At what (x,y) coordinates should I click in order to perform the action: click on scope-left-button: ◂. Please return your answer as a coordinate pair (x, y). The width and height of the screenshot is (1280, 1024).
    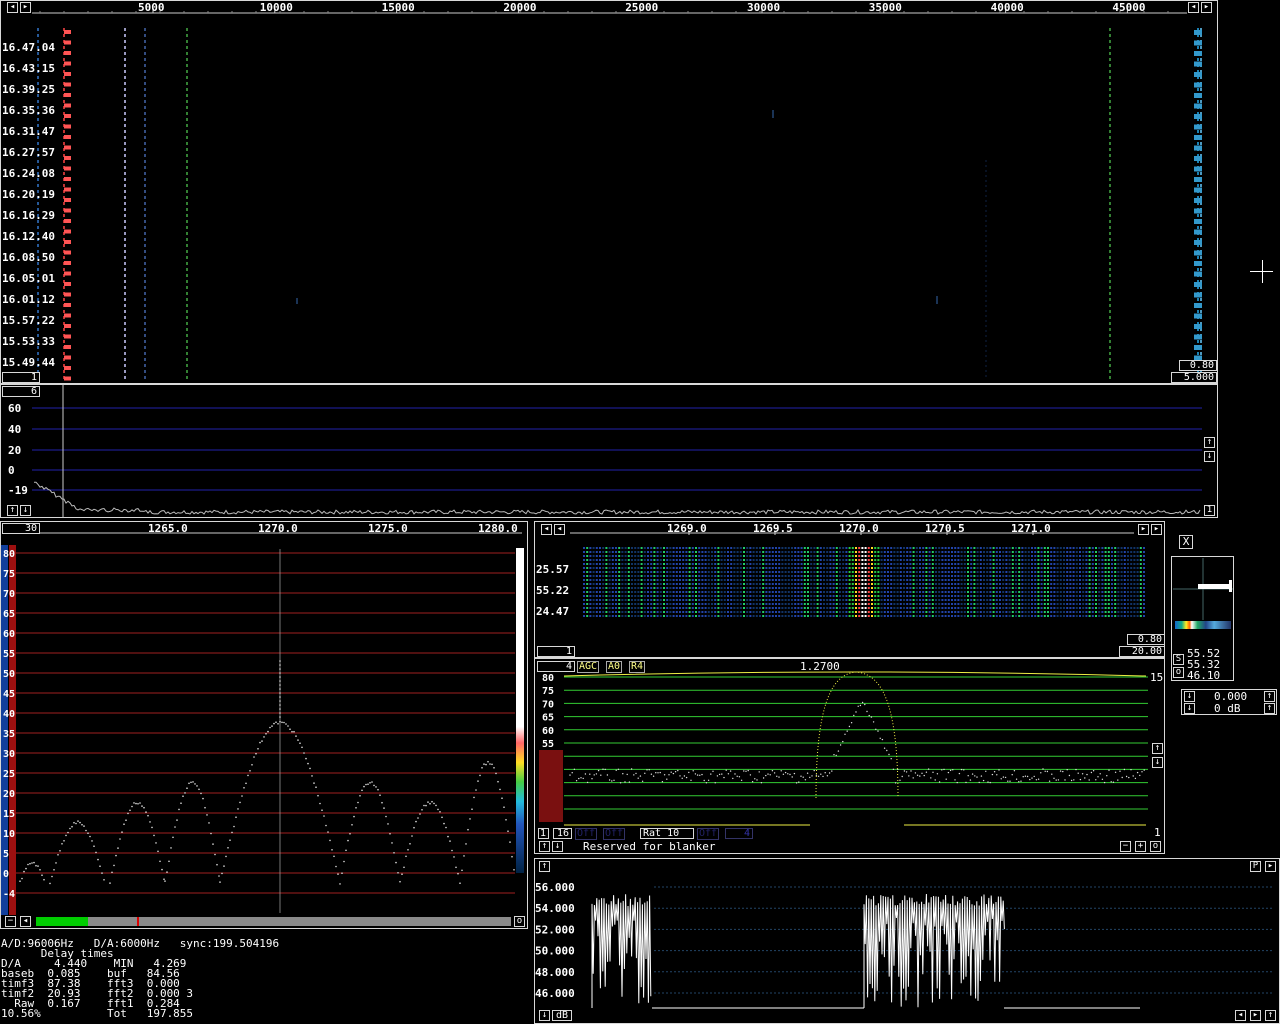
    Looking at the image, I should click on (1240, 1015).